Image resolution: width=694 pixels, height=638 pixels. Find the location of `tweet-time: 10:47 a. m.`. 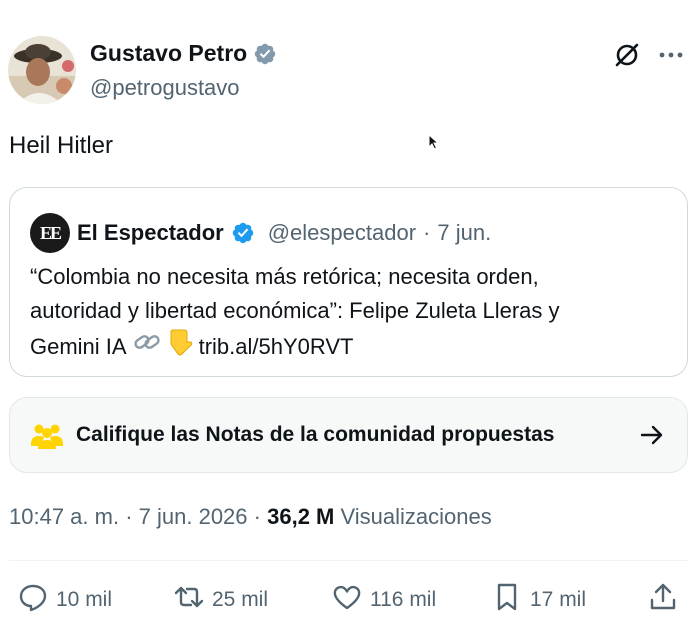

tweet-time: 10:47 a. m. is located at coordinates (64, 516).